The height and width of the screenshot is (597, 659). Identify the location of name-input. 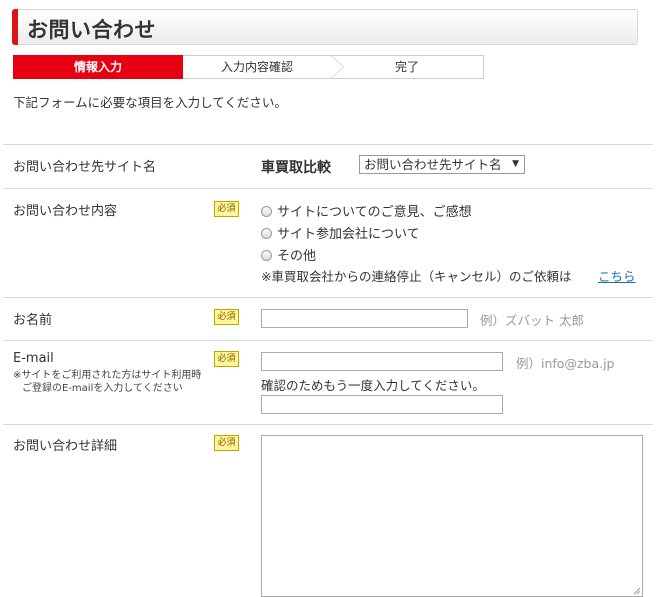
(364, 318).